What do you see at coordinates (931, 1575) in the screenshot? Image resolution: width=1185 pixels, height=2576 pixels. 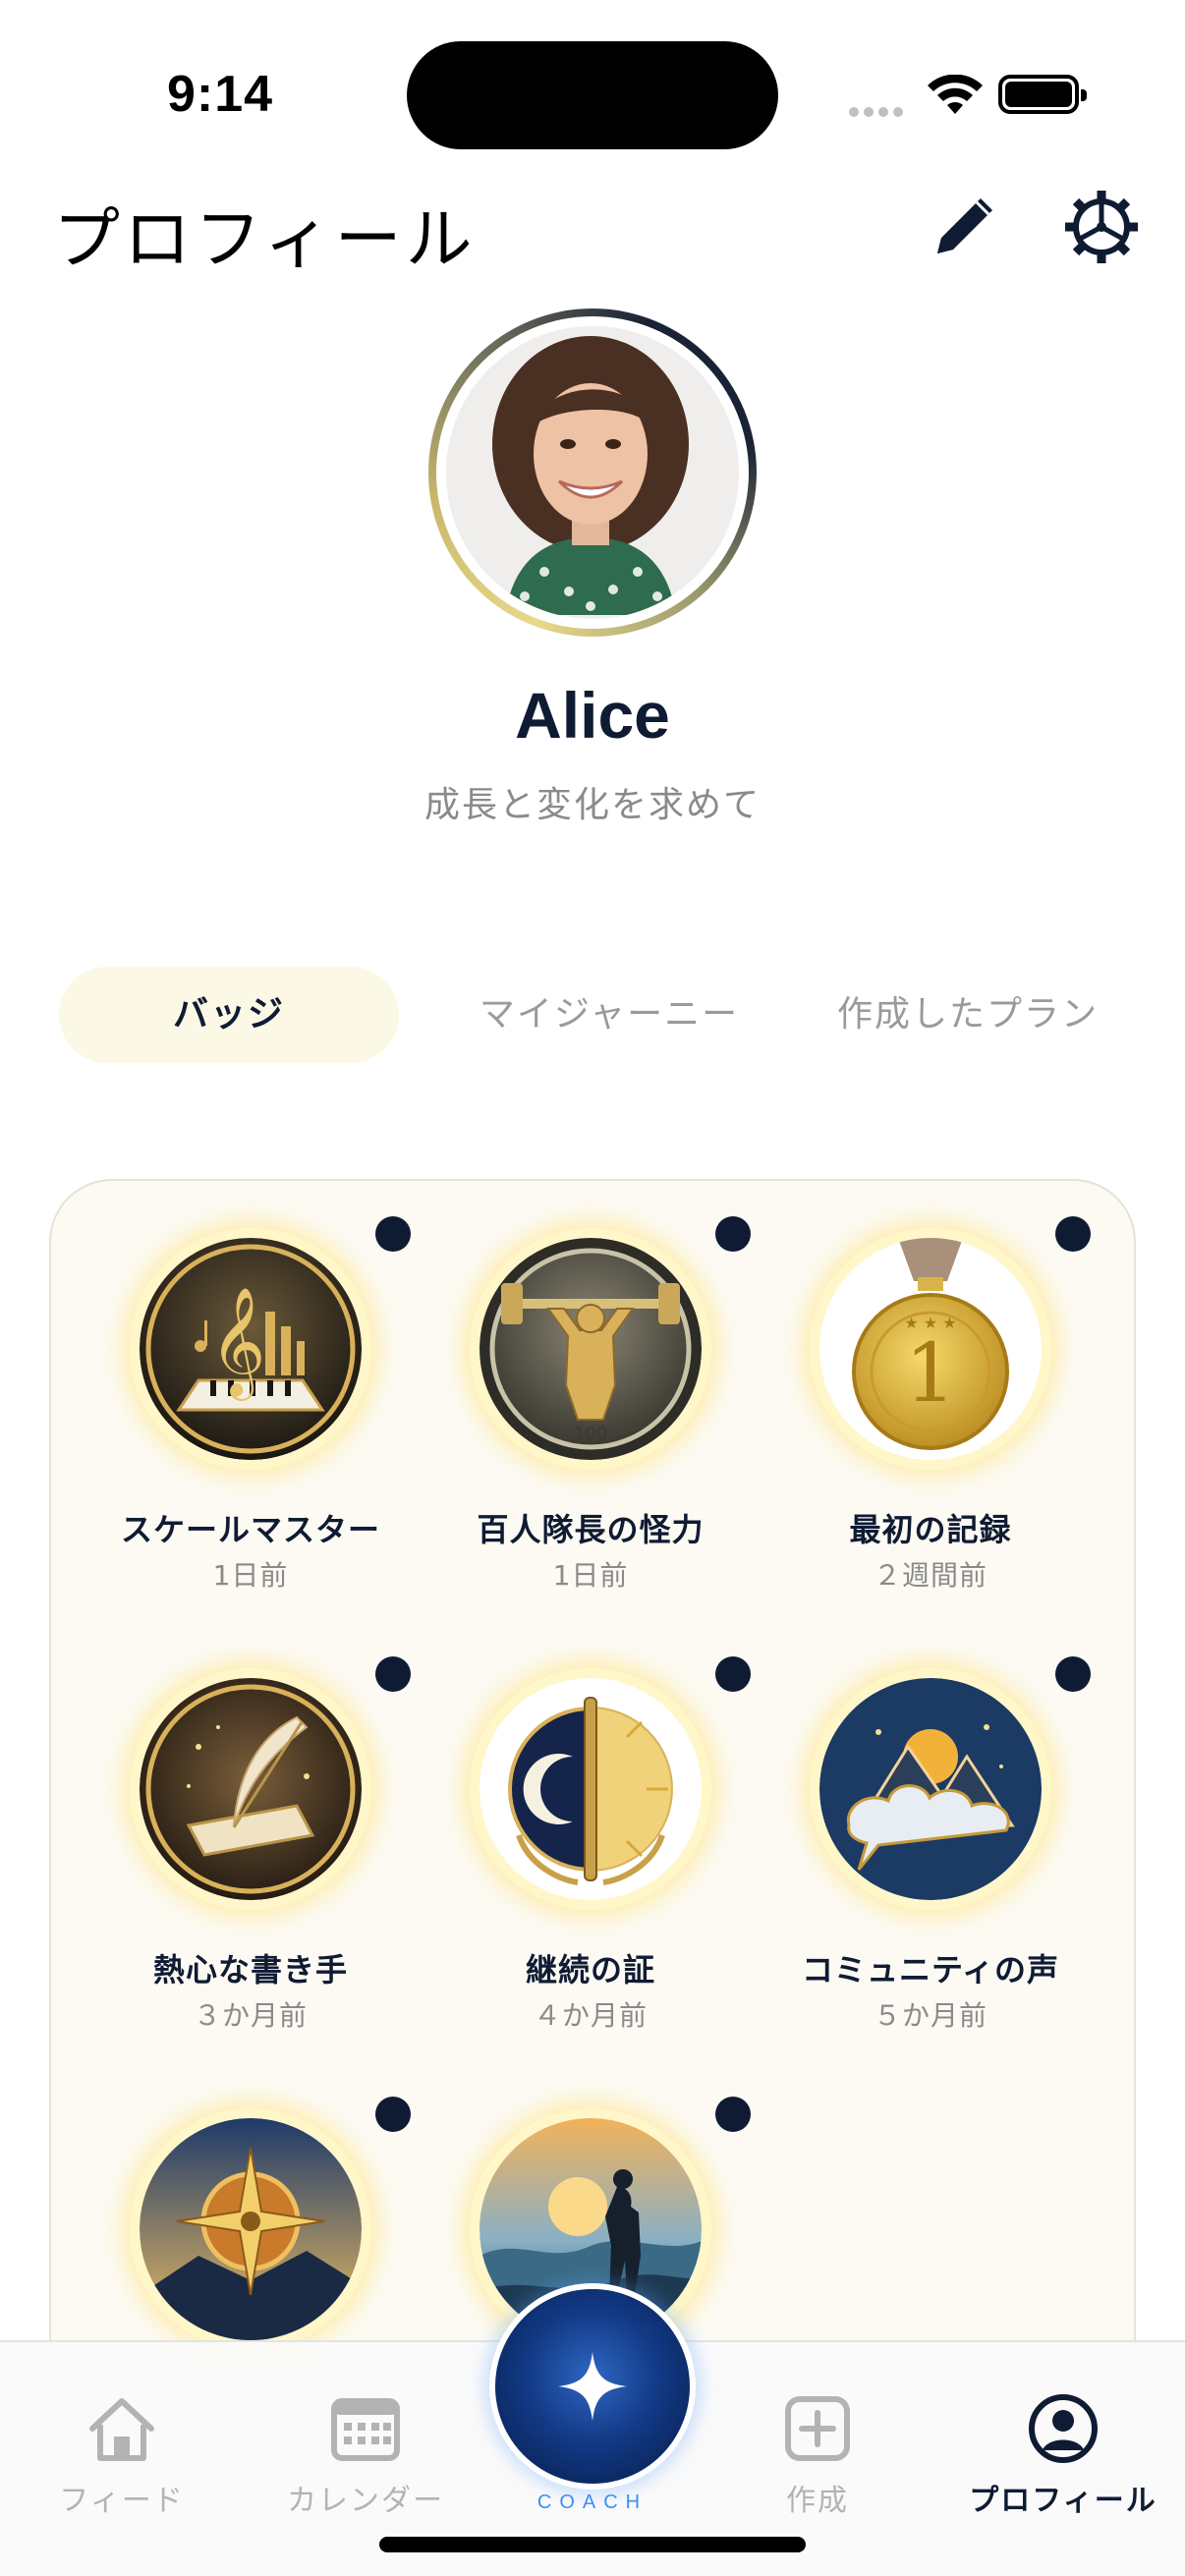 I see `badge-time: ２週間前` at bounding box center [931, 1575].